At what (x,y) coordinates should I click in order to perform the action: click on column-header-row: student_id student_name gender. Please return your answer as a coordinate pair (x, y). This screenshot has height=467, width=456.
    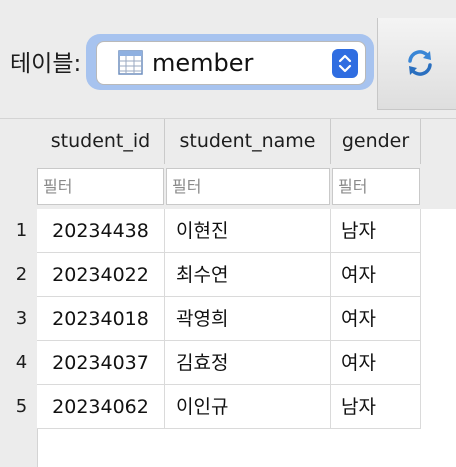
    Looking at the image, I should click on (246, 141).